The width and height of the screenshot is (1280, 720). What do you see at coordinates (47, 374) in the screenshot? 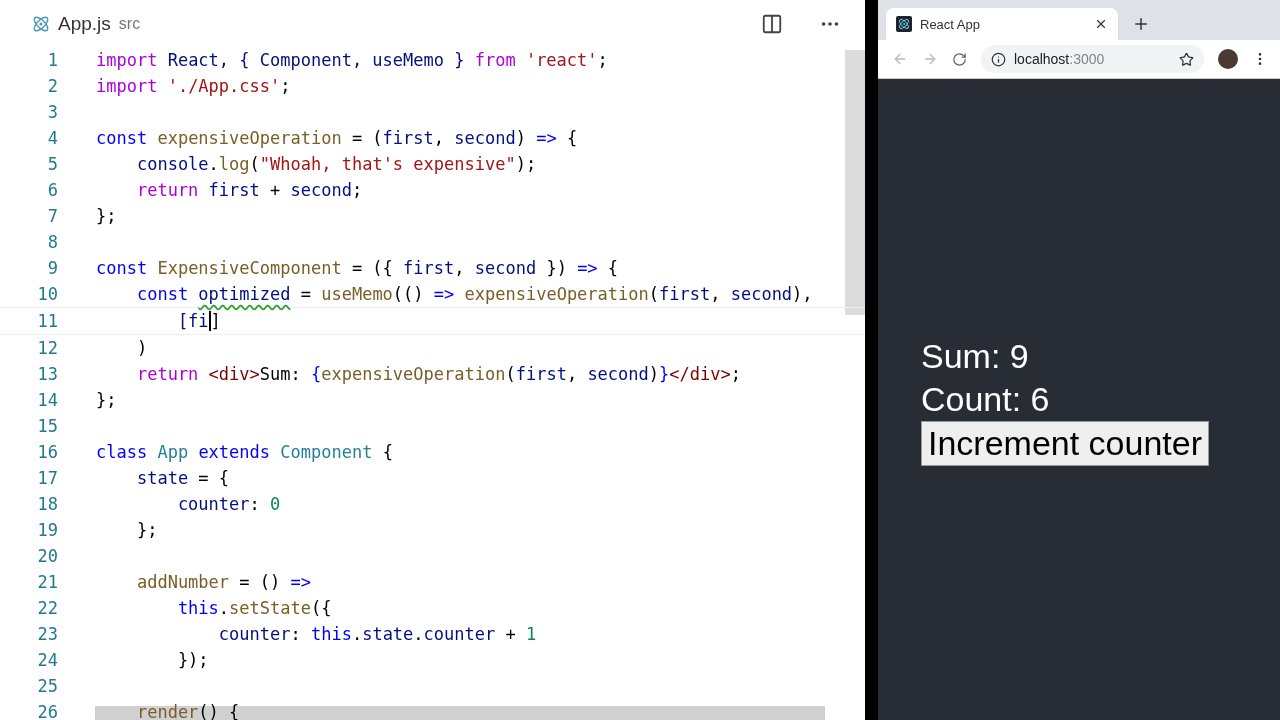
I see `line-number: 13` at bounding box center [47, 374].